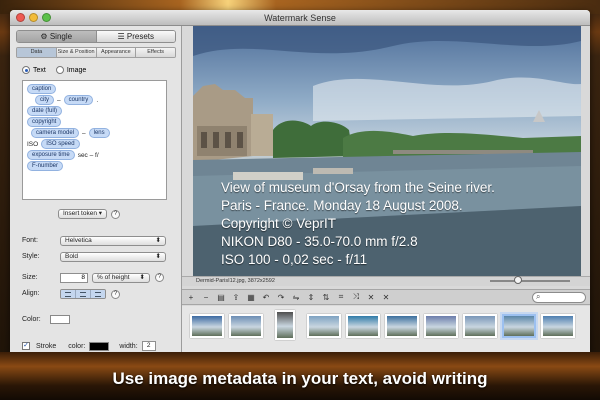  Describe the element at coordinates (88, 155) in the screenshot. I see `text-literal: sec – f/` at that location.